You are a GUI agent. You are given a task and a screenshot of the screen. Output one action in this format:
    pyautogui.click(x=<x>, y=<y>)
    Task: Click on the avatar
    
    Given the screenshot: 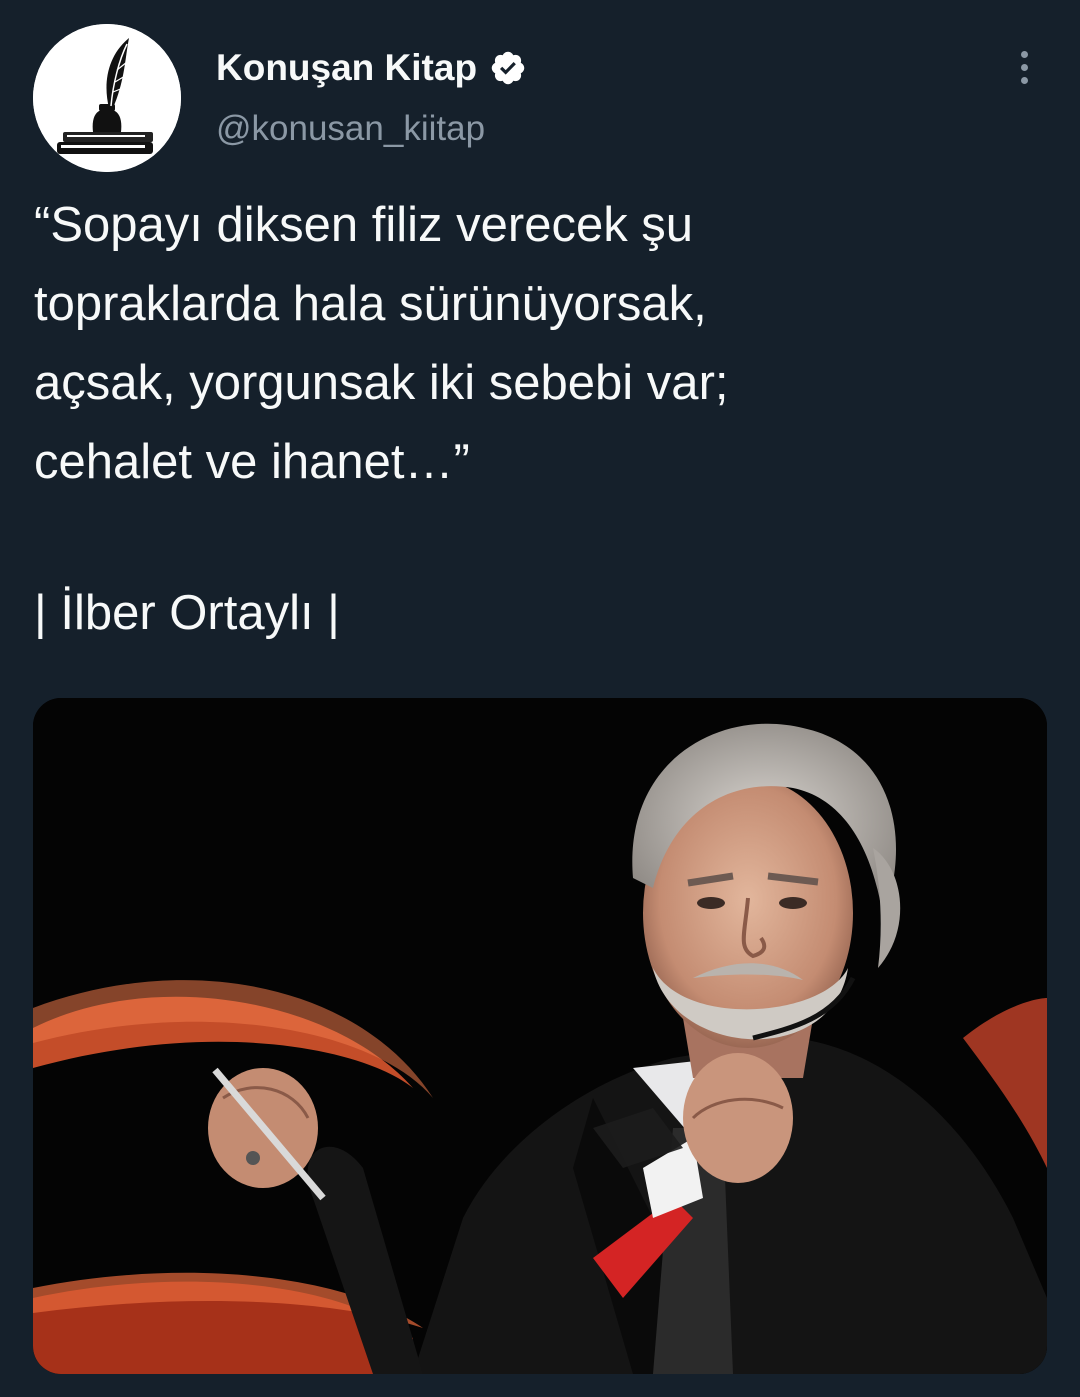 What is the action you would take?
    pyautogui.click(x=107, y=98)
    